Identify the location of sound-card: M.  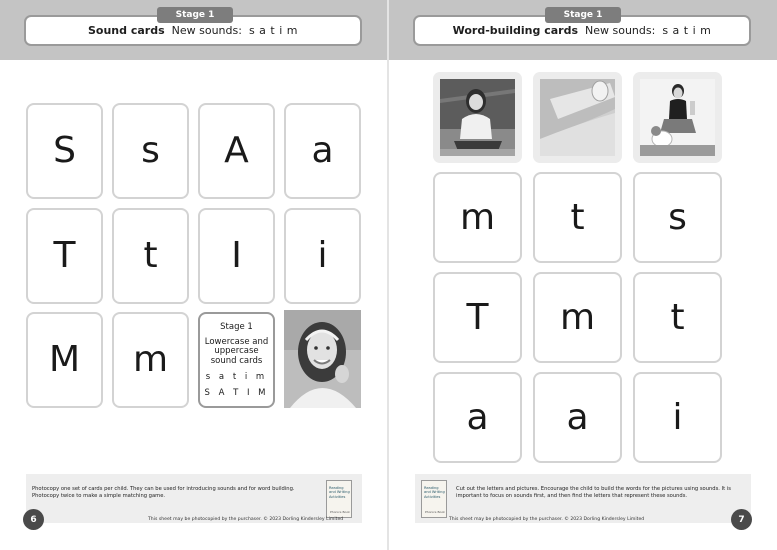
(64, 360).